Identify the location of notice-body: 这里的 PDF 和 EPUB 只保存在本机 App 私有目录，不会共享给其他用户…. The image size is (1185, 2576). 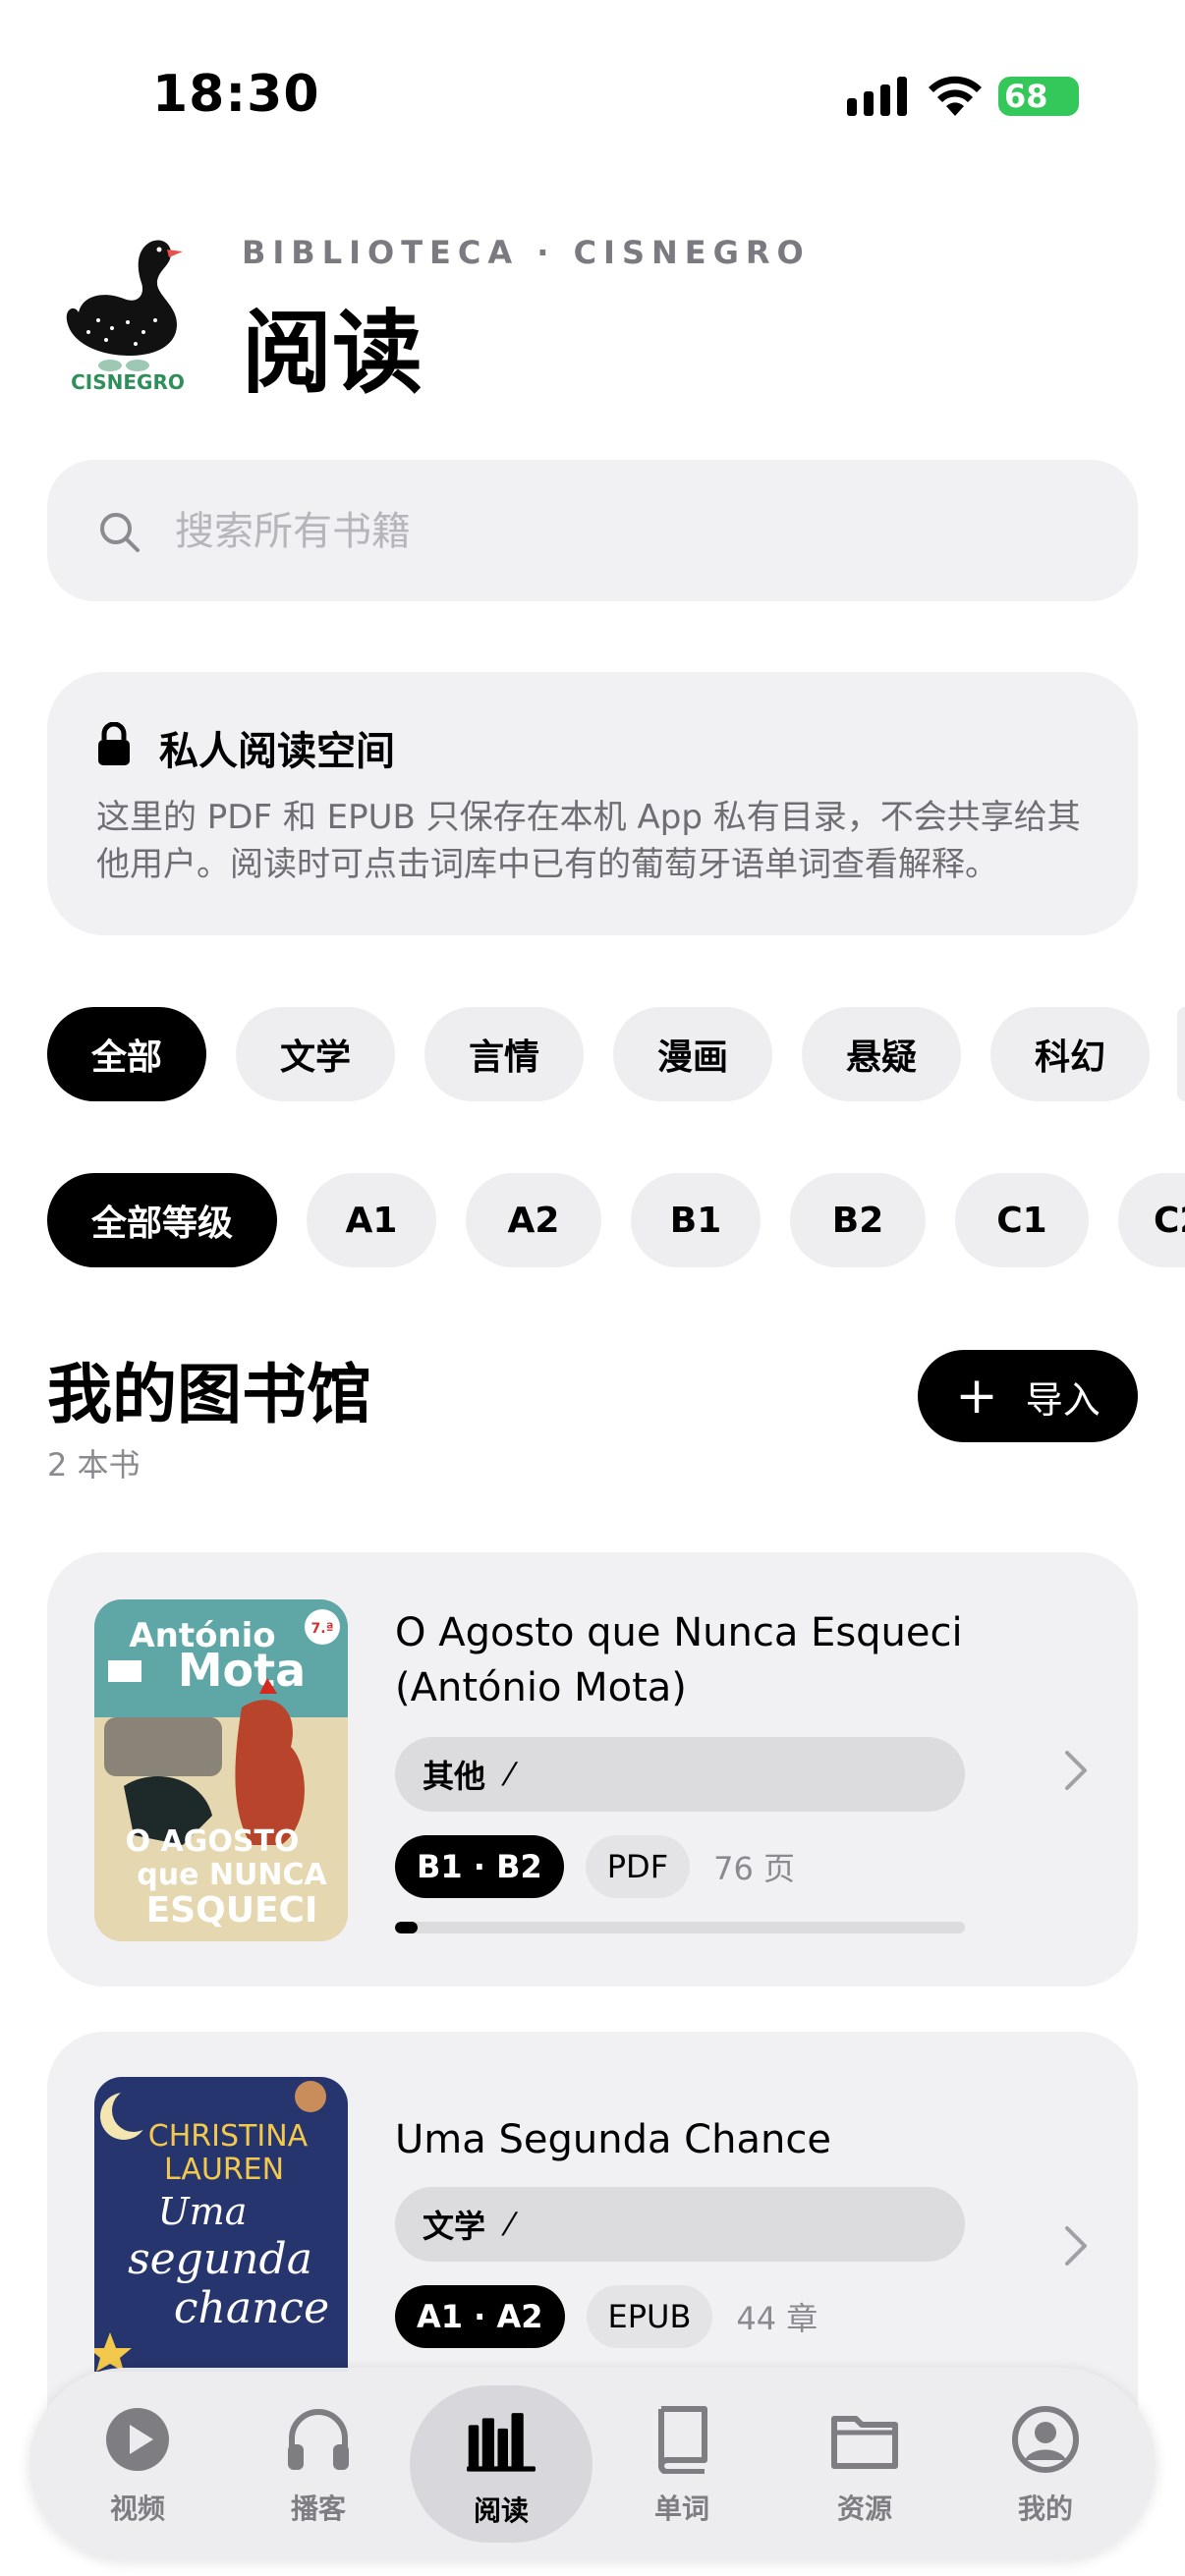
(589, 841).